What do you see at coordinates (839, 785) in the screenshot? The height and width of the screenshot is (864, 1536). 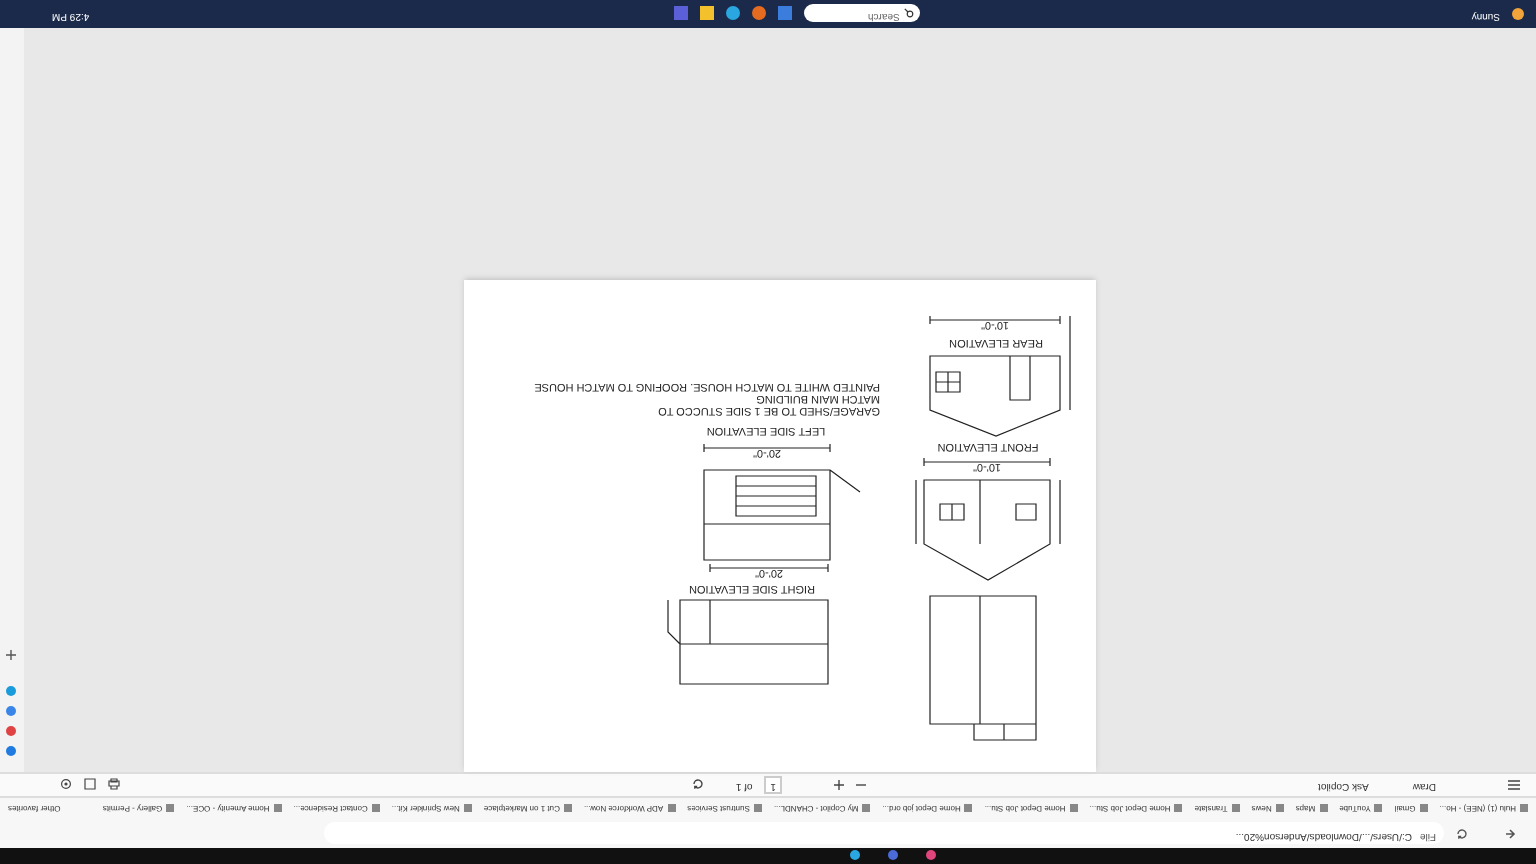 I see `zoom-in-icon` at bounding box center [839, 785].